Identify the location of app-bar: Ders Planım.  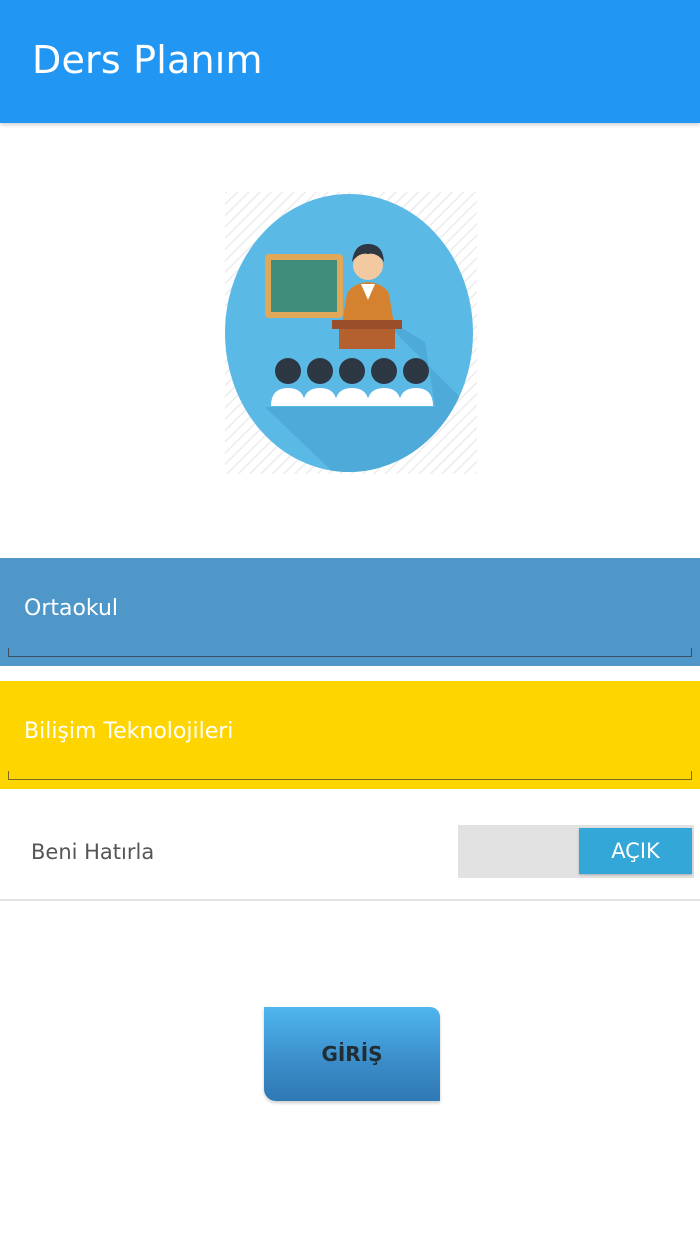
(350, 61).